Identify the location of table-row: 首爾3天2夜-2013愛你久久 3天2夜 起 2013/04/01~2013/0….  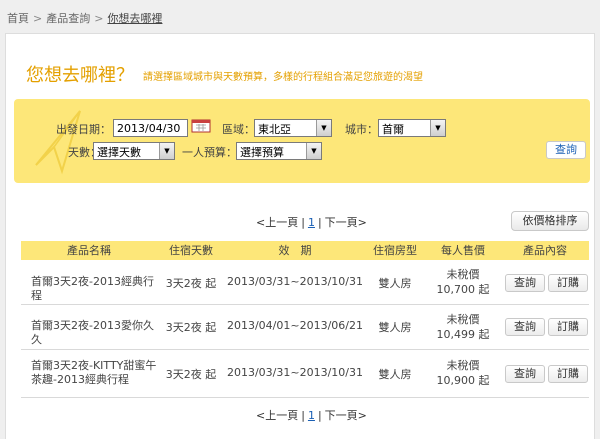
(305, 327).